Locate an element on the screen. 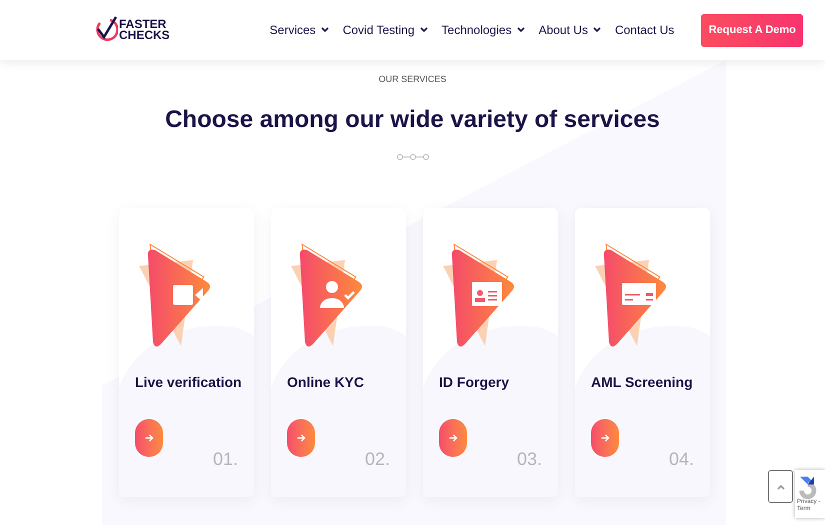  nav-link: Technologies is located at coordinates (483, 30).